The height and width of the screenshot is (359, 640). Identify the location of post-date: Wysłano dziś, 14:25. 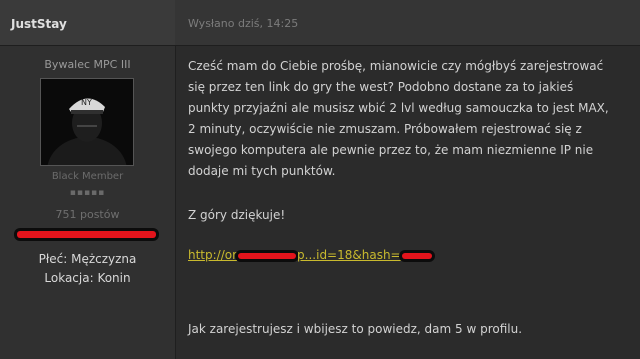
(243, 23).